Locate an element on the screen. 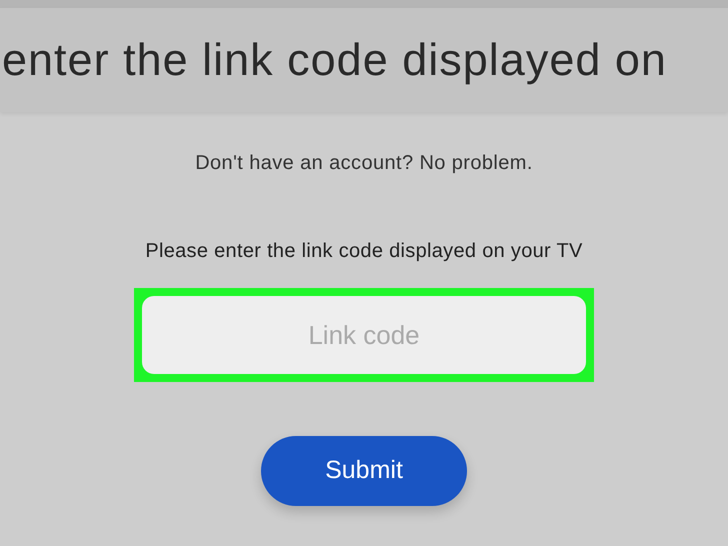  intro-text: Don't have an account? No problem. is located at coordinates (364, 163).